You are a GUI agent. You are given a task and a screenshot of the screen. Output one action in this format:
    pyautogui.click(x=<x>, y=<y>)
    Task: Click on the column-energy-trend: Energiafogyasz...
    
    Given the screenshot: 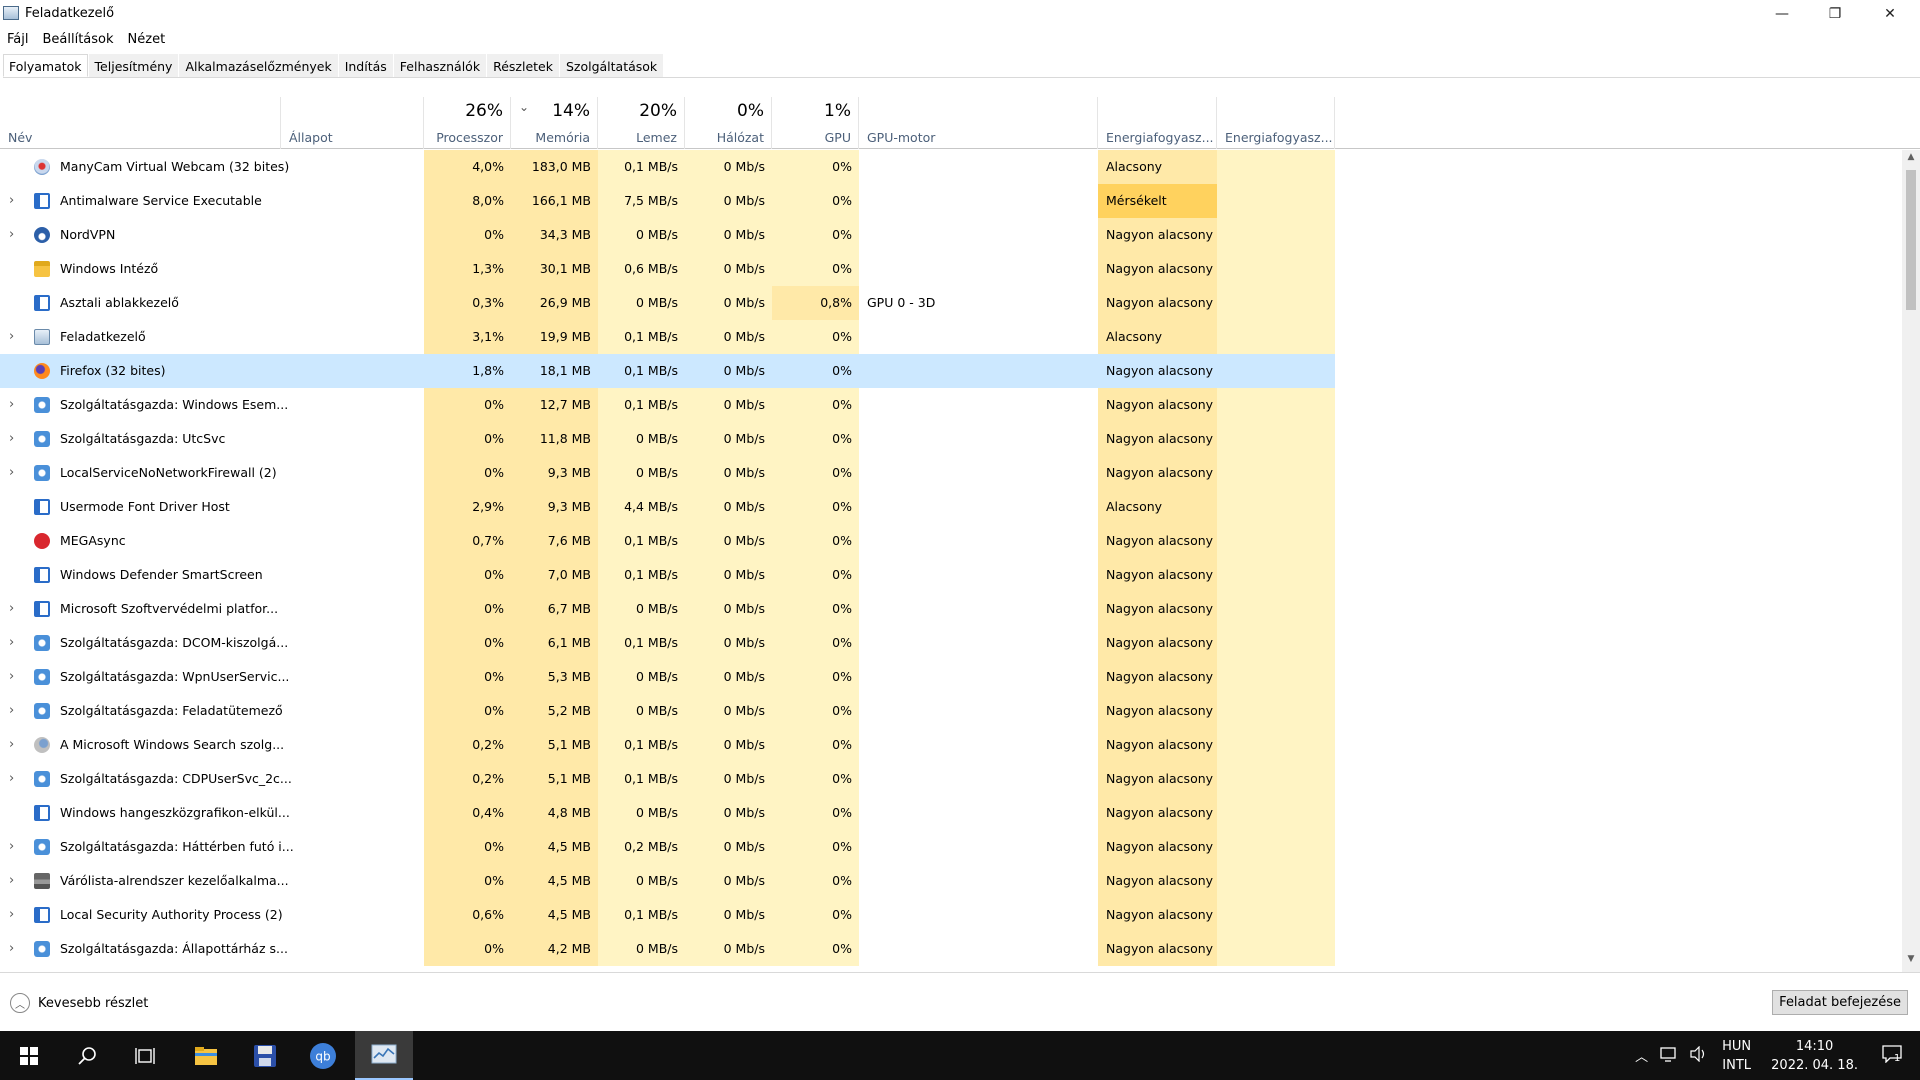 What is the action you would take?
    pyautogui.click(x=1276, y=123)
    